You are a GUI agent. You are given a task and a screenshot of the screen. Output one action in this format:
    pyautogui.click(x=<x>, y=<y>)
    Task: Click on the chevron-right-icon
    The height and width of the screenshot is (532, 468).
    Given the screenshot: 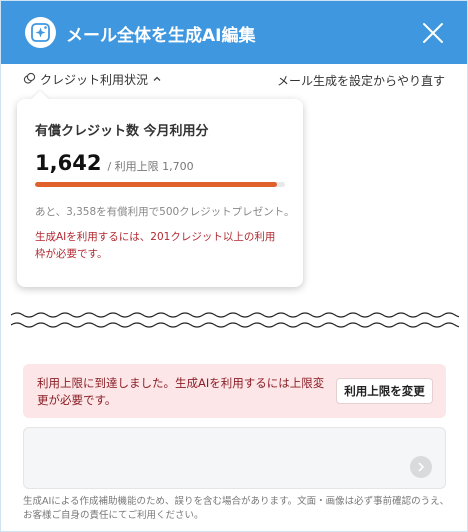 What is the action you would take?
    pyautogui.click(x=421, y=467)
    